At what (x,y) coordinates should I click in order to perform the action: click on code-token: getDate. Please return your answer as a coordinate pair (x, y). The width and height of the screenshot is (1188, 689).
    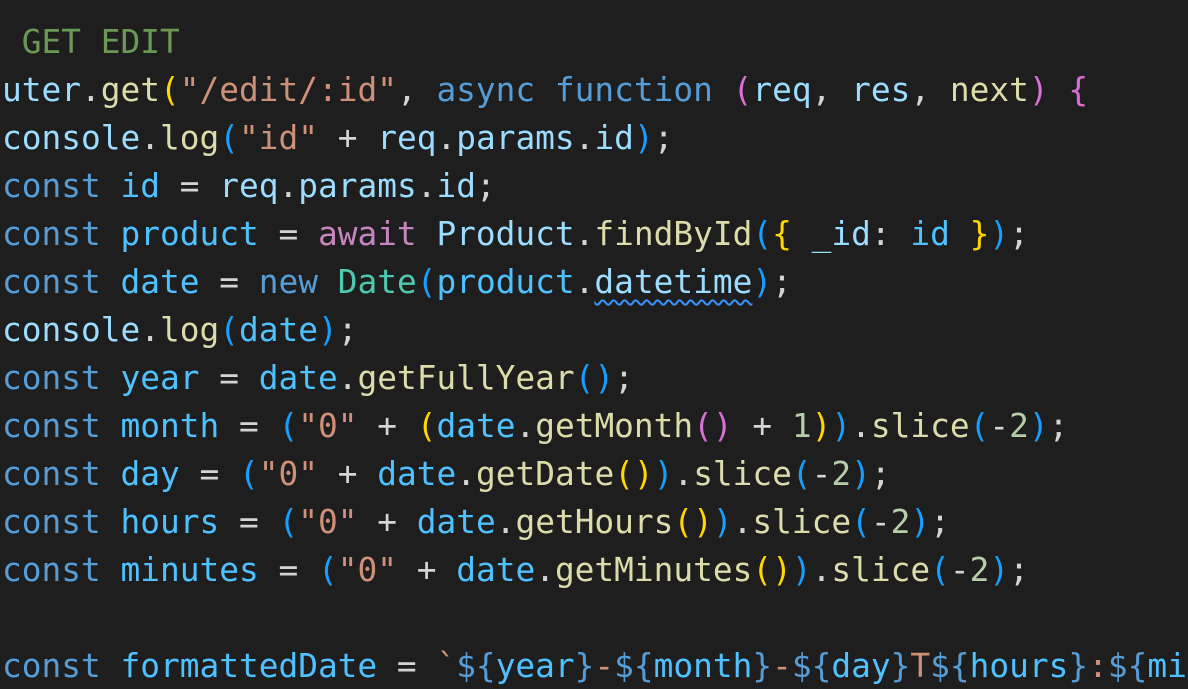
    Looking at the image, I should click on (545, 474).